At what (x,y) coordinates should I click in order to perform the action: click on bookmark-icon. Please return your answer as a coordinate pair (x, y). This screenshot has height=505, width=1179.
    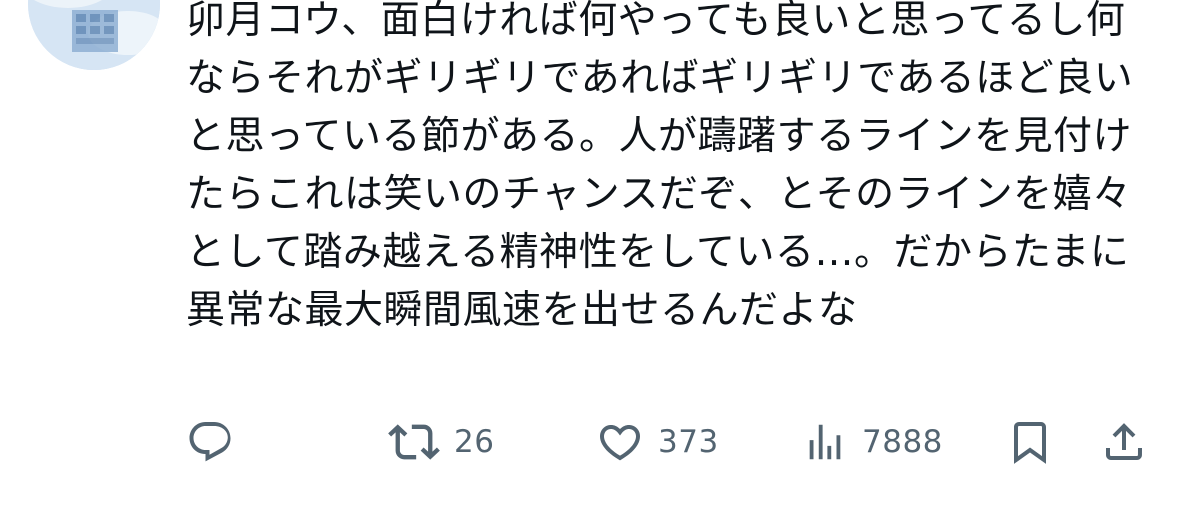
    Looking at the image, I should click on (1030, 443).